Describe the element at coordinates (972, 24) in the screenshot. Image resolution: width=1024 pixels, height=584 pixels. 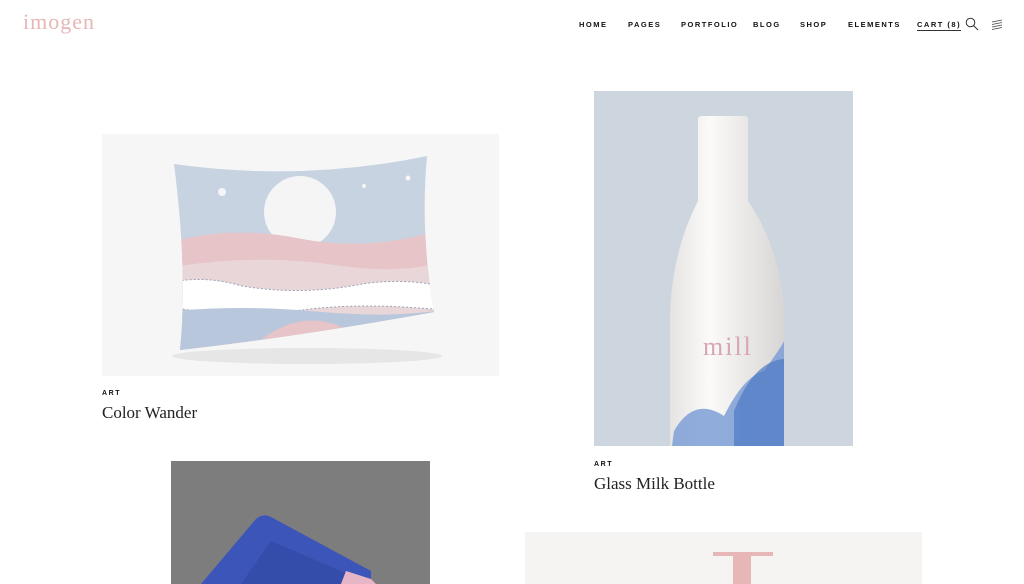
I see `search-icon` at that location.